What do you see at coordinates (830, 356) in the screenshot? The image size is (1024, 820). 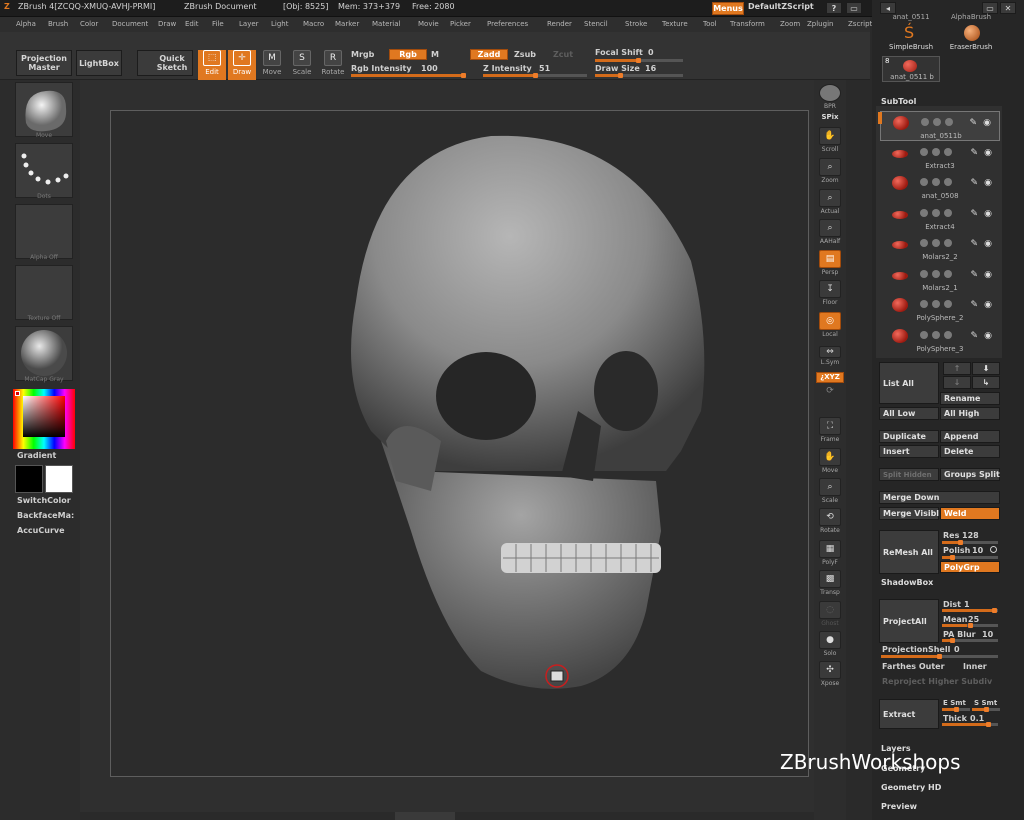 I see `lsym-button: ⇔ L.Sym` at bounding box center [830, 356].